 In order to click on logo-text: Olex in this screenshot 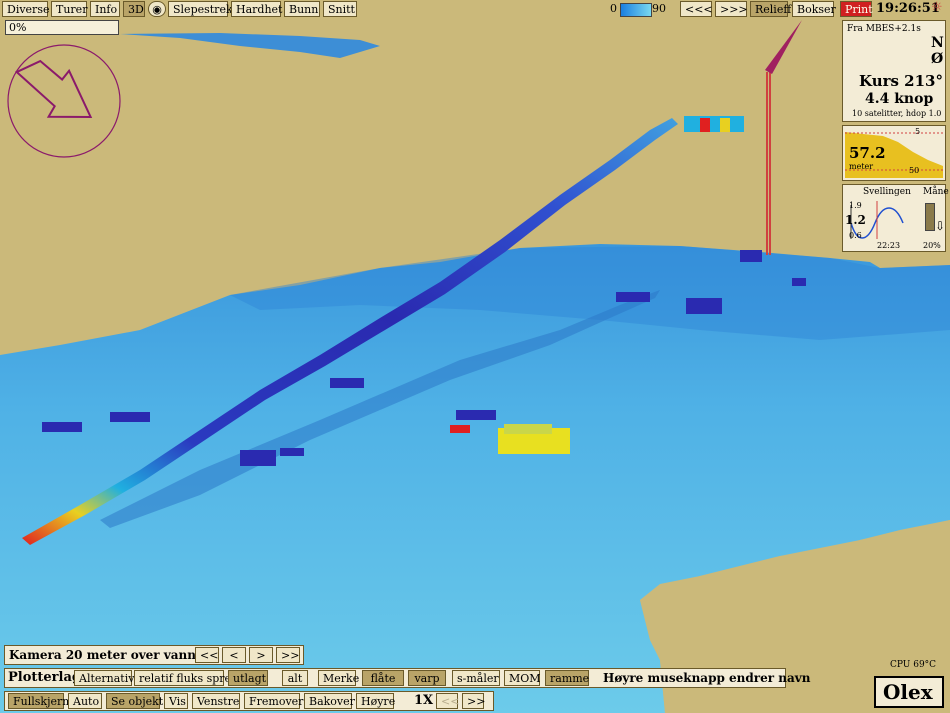, I will do `click(908, 692)`.